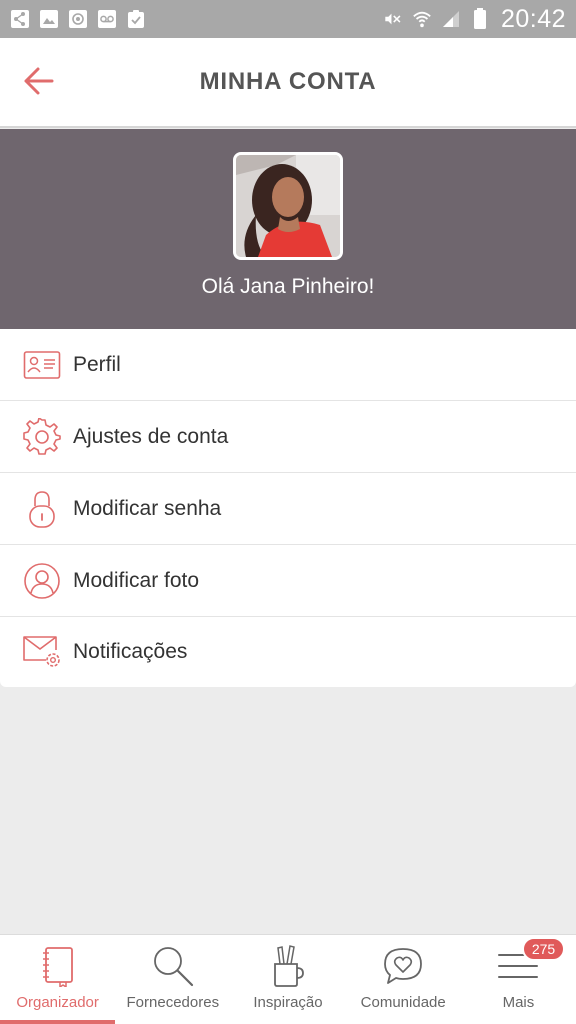 The height and width of the screenshot is (1024, 576). What do you see at coordinates (97, 364) in the screenshot?
I see `menu-item-label: Perfil` at bounding box center [97, 364].